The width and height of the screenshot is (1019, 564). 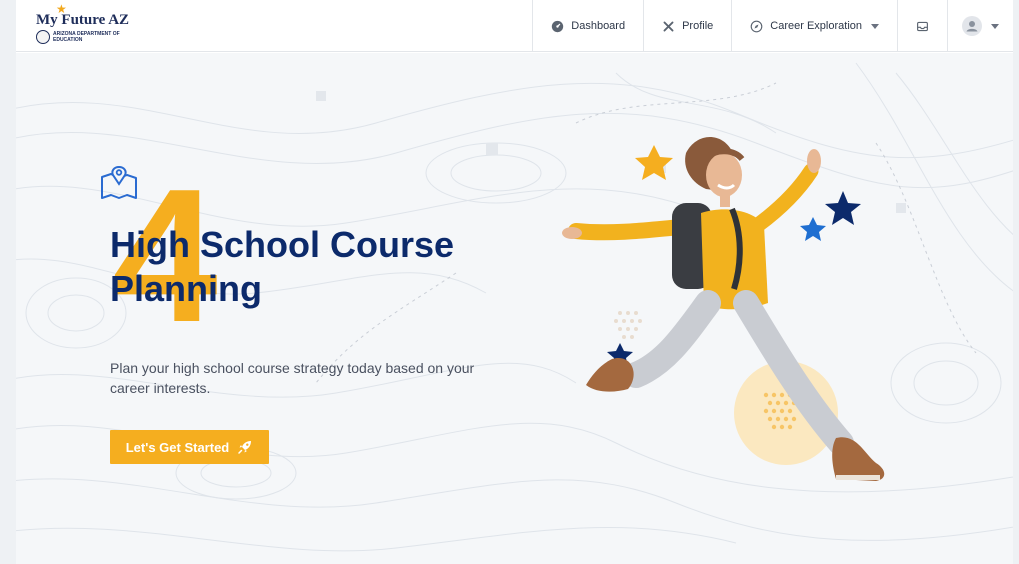 What do you see at coordinates (83, 20) in the screenshot?
I see `brand-title: My Future AZ` at bounding box center [83, 20].